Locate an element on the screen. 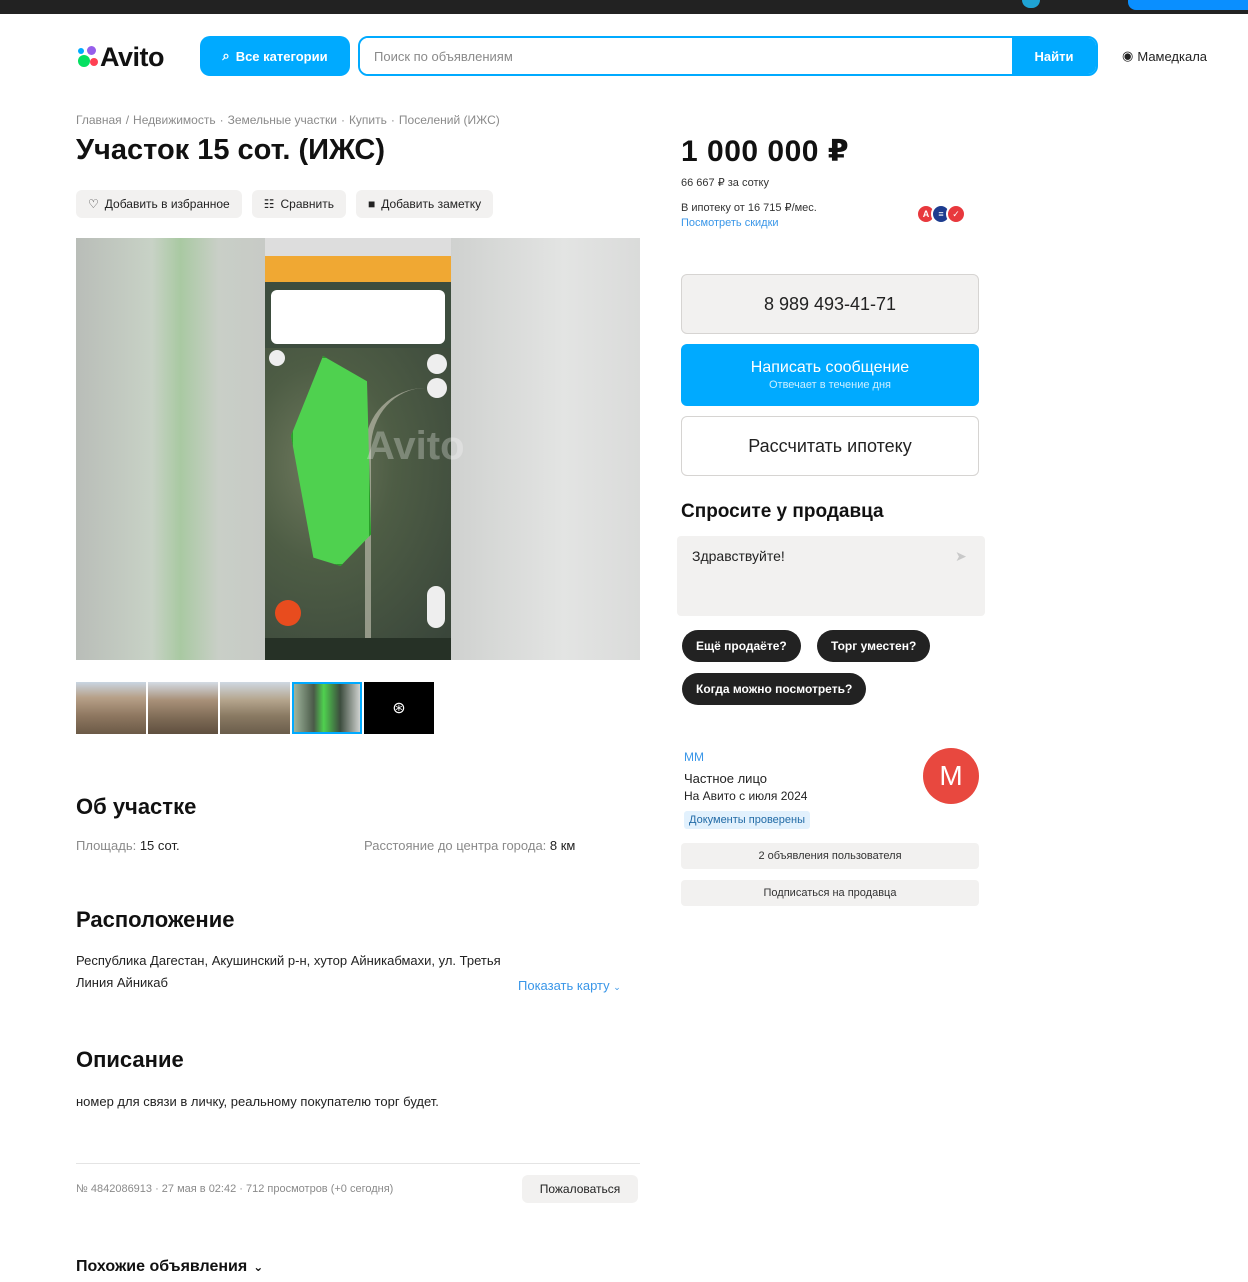  bank-logos: А ≡ ✓ is located at coordinates (941, 214).